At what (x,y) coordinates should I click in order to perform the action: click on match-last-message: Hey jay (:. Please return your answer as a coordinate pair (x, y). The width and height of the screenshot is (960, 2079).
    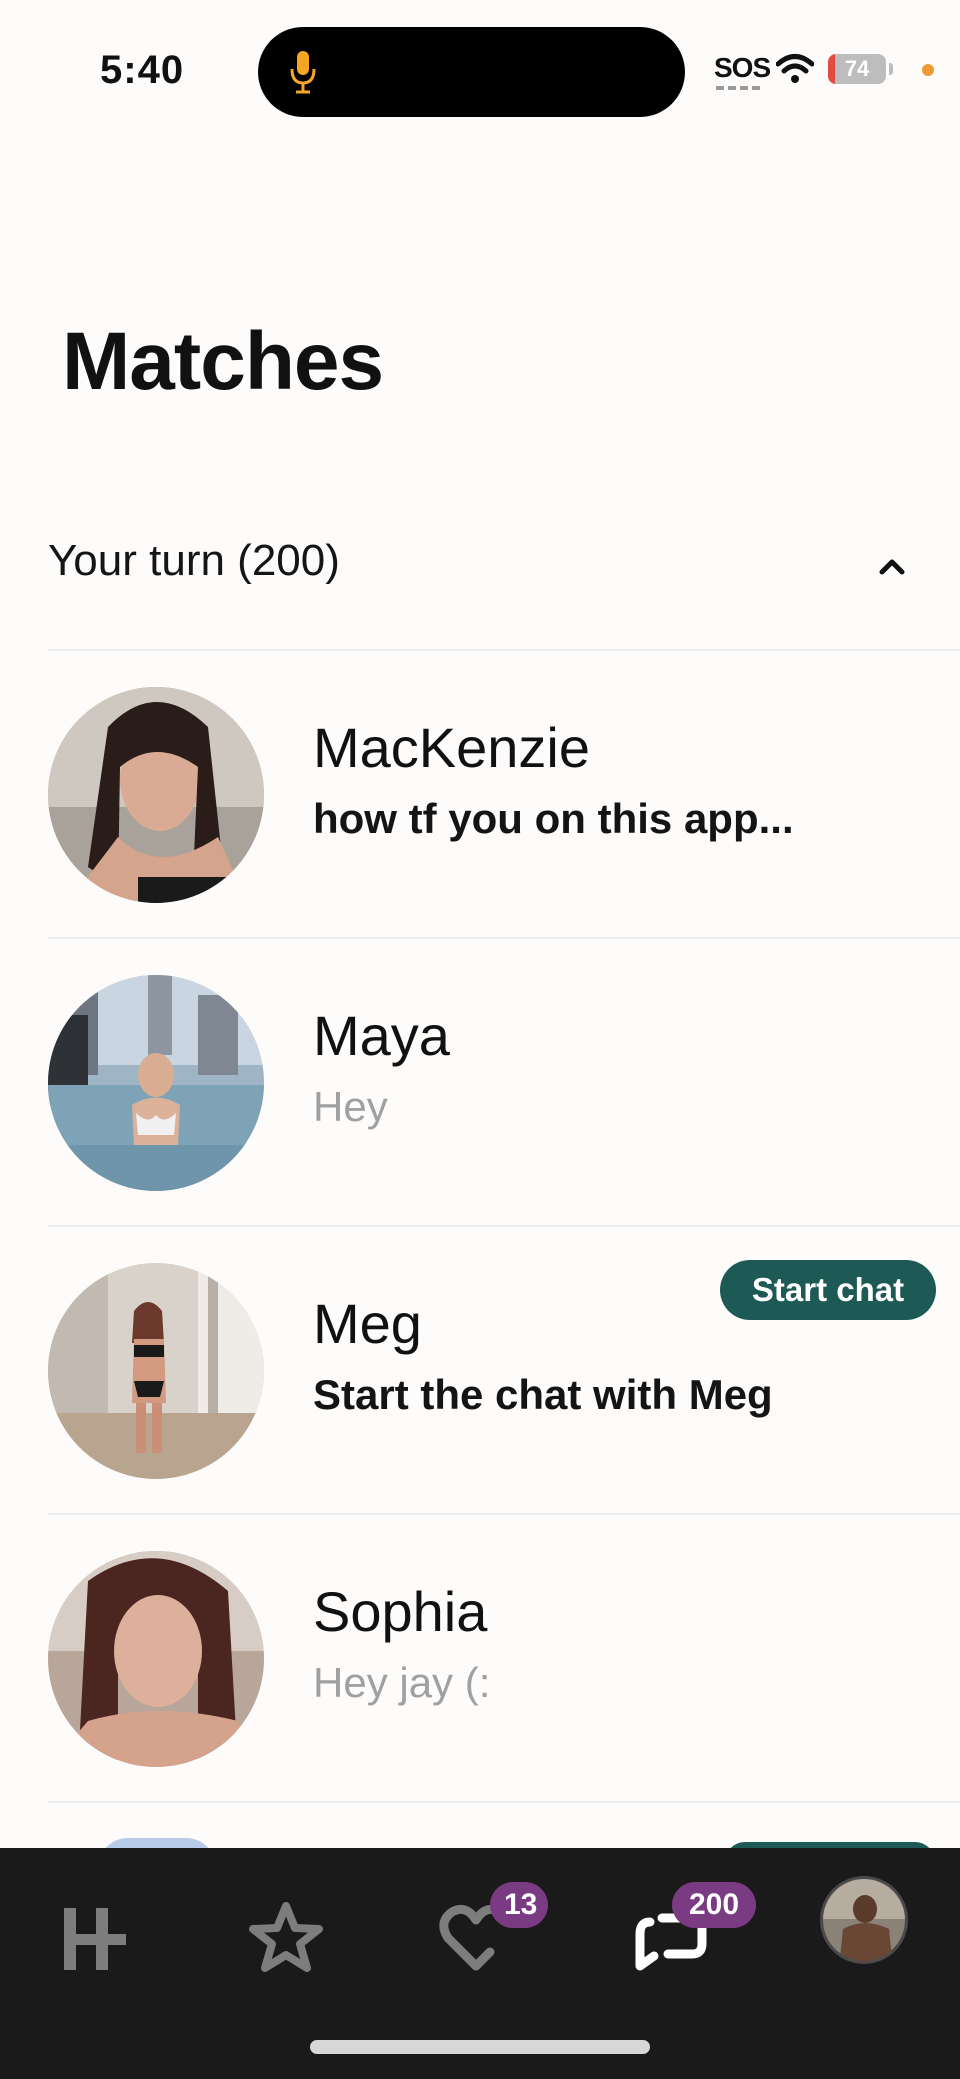
    Looking at the image, I should click on (402, 1682).